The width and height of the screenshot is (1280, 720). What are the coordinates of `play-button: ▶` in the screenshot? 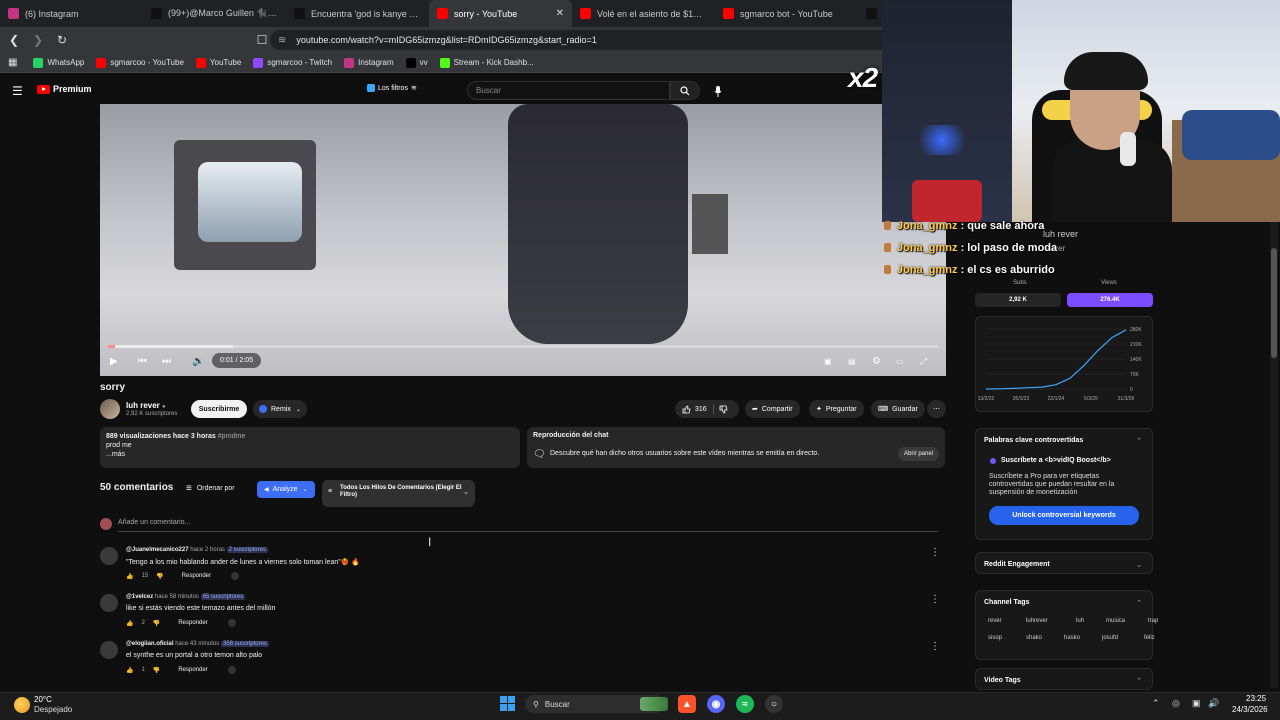 It's located at (114, 361).